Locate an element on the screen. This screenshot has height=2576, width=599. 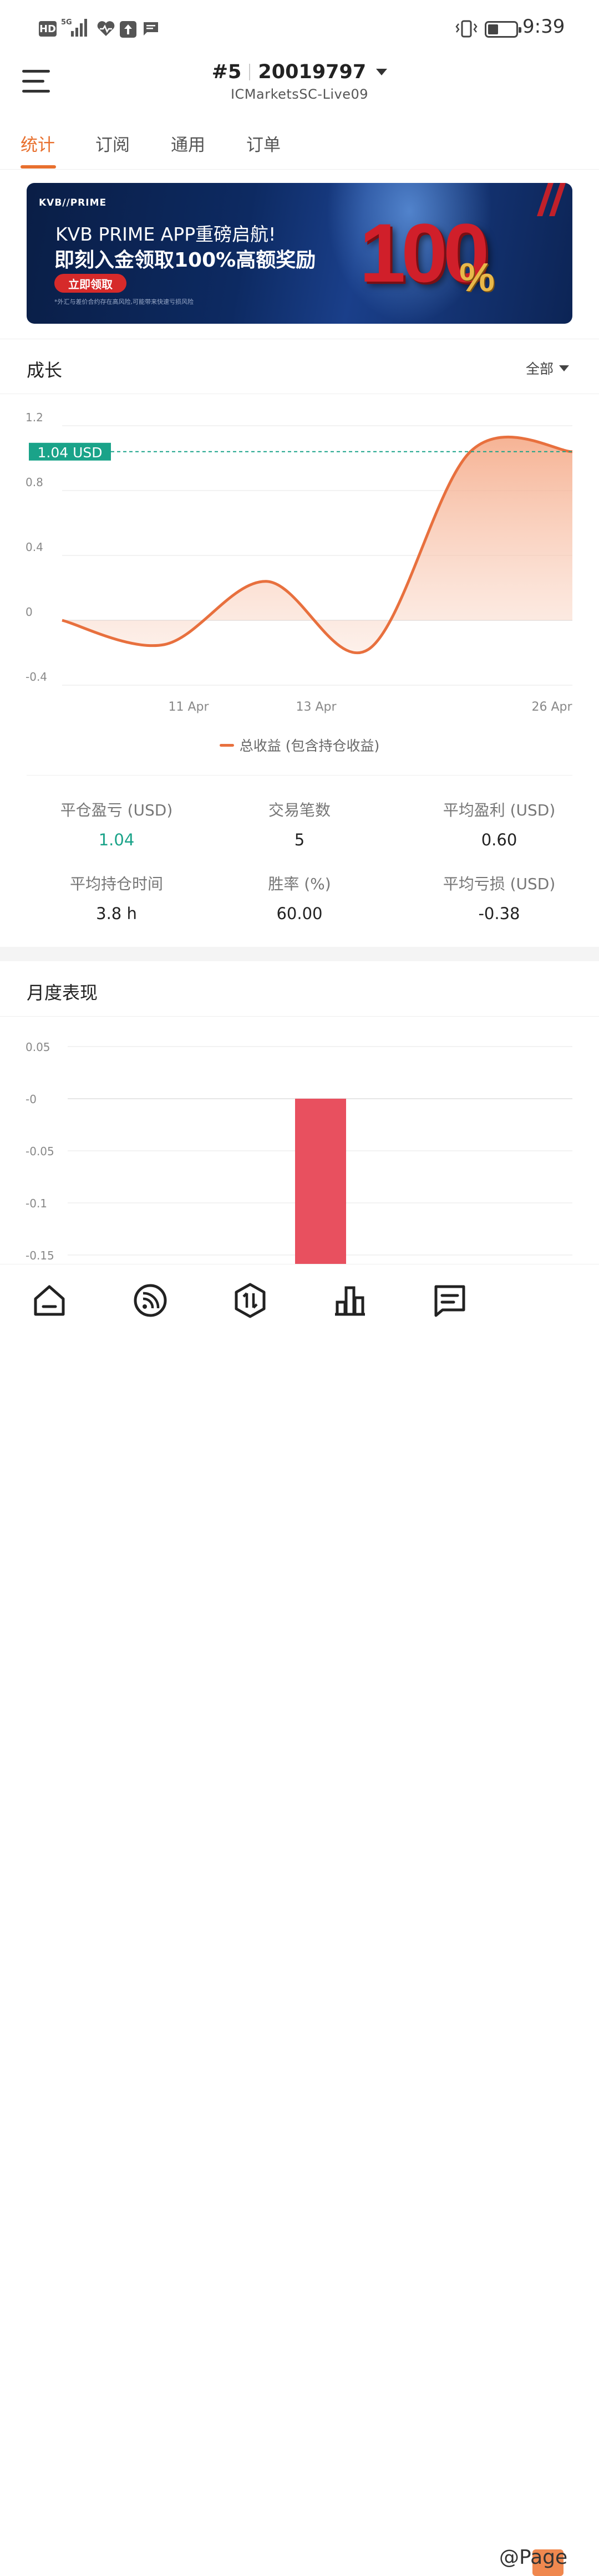
upload-icon is located at coordinates (128, 29).